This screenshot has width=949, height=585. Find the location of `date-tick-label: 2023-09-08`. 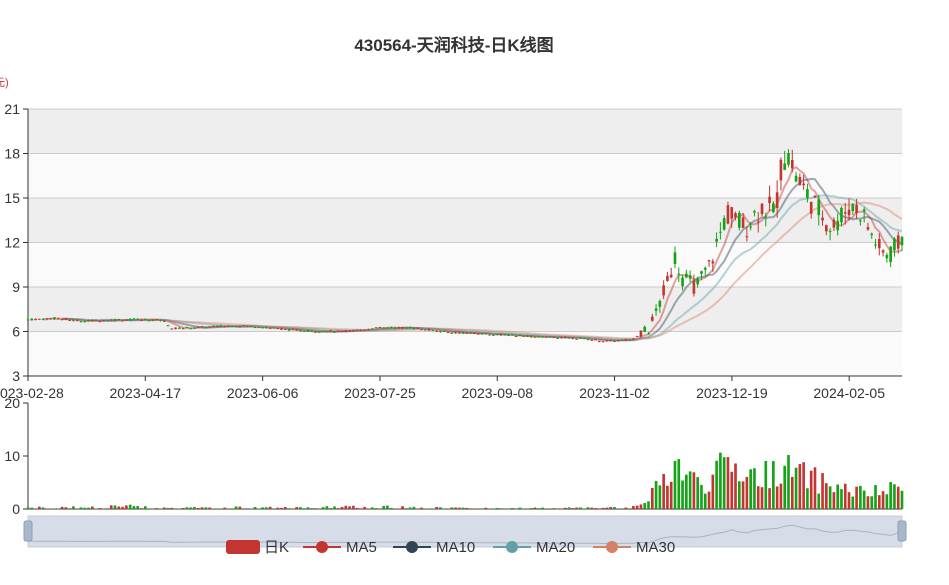

date-tick-label: 2023-09-08 is located at coordinates (497, 393).